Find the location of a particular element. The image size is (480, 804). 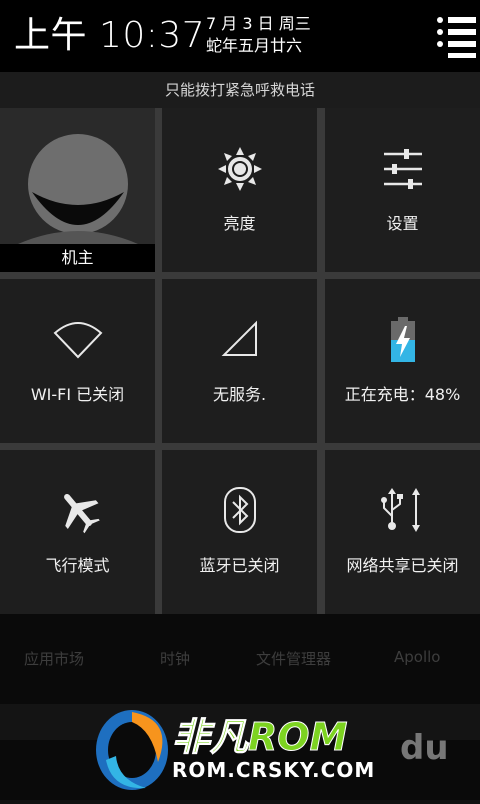

battery-charging-icon is located at coordinates (402, 339).